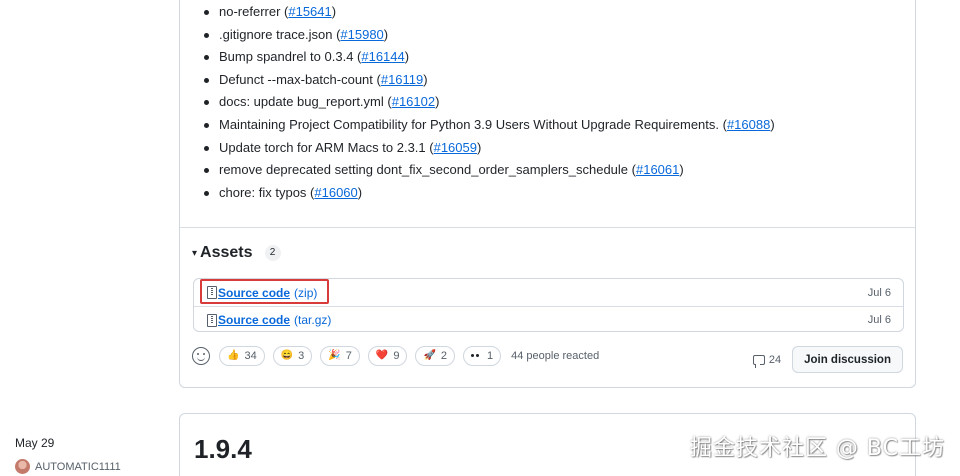 This screenshot has height=476, width=960. I want to click on pr-link: #16088, so click(748, 124).